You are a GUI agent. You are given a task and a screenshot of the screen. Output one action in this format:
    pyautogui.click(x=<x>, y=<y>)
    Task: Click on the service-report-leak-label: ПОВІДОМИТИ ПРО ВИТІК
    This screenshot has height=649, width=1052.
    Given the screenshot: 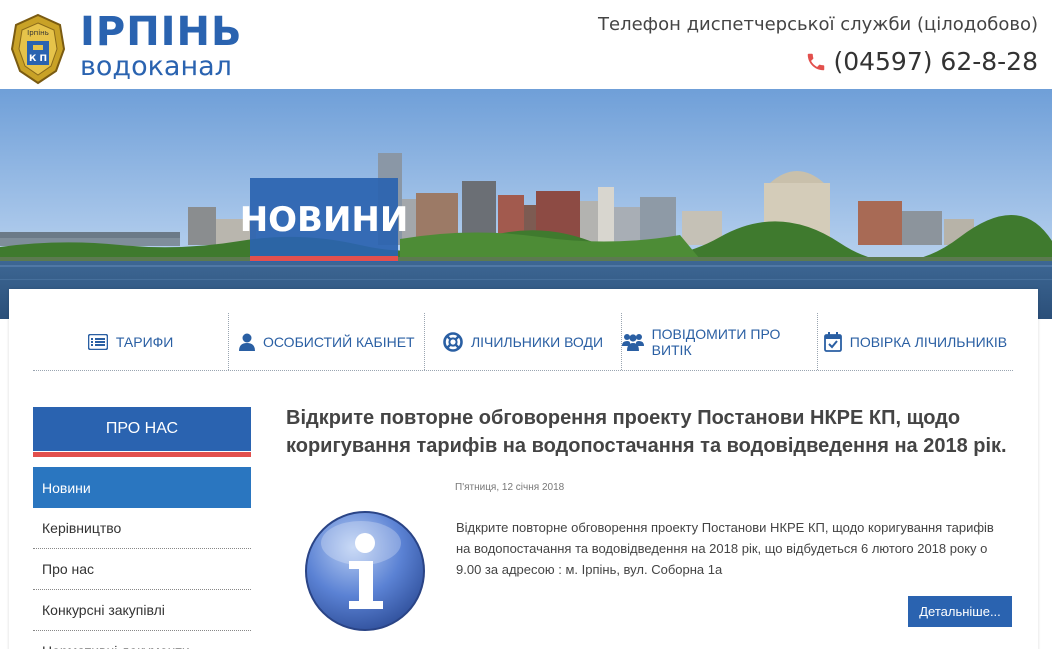 What is the action you would take?
    pyautogui.click(x=716, y=341)
    